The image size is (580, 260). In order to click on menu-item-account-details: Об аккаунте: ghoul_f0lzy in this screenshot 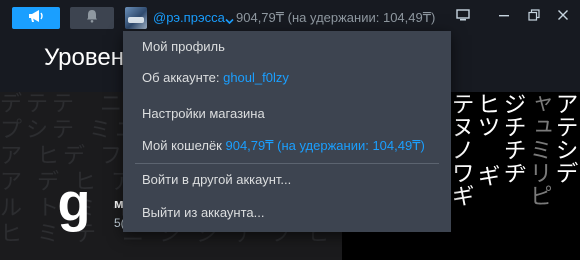, I will do `click(287, 78)`.